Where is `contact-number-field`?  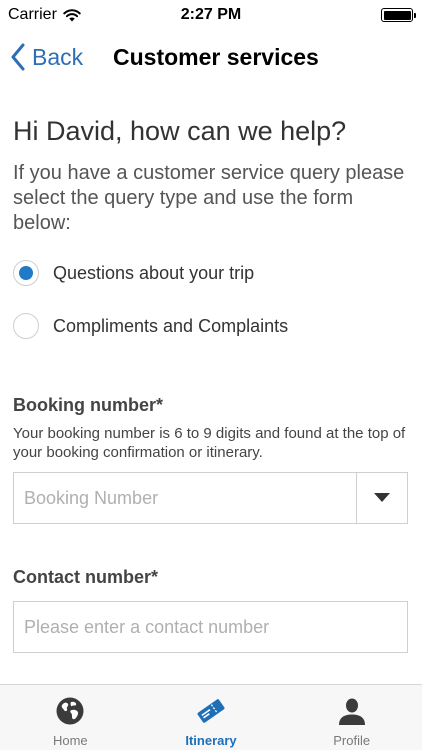
contact-number-field is located at coordinates (210, 627).